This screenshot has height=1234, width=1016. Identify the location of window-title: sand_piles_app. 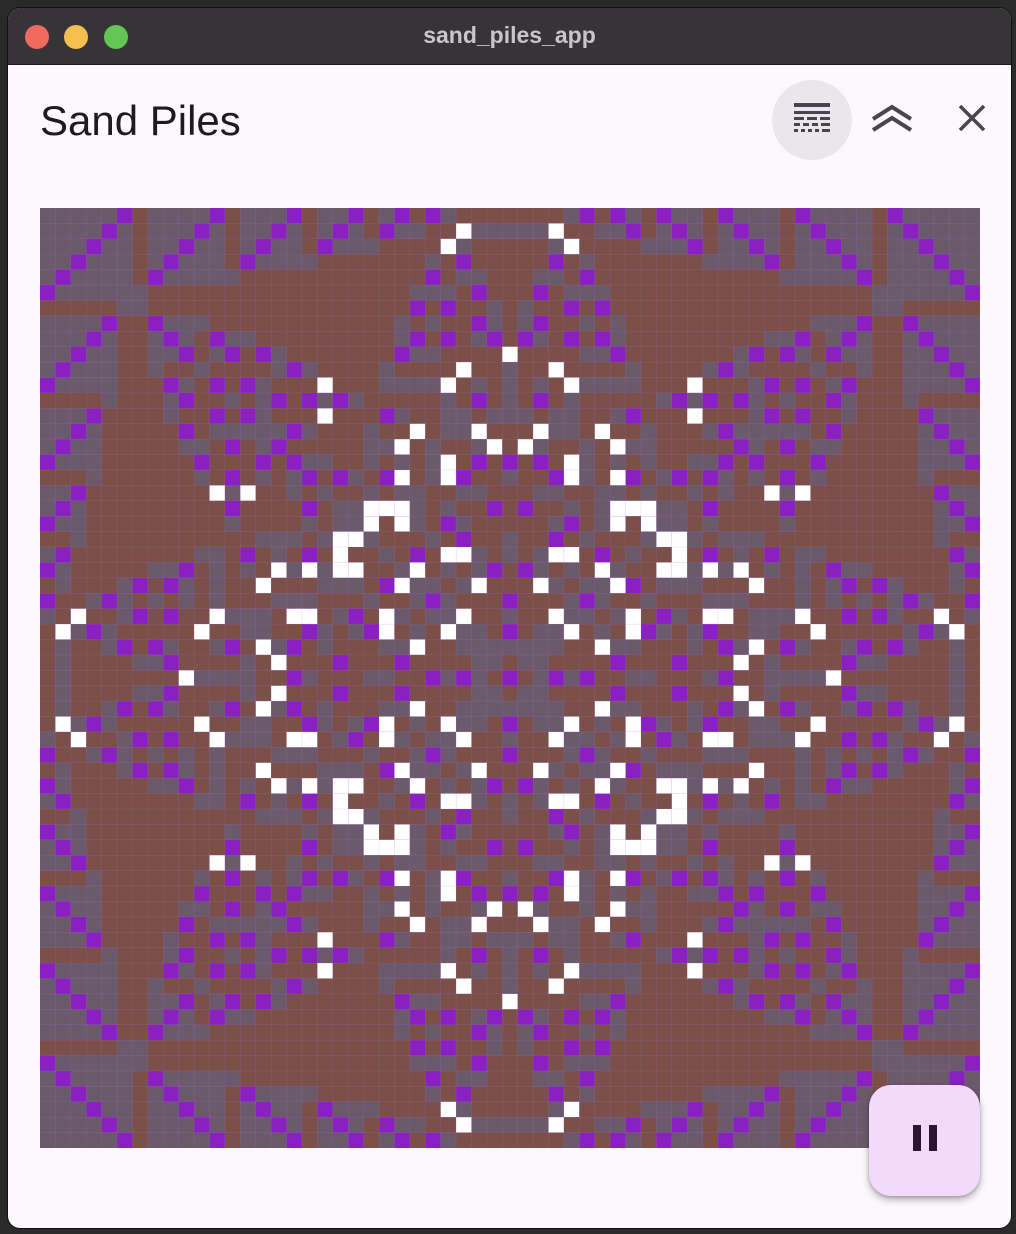
(509, 35).